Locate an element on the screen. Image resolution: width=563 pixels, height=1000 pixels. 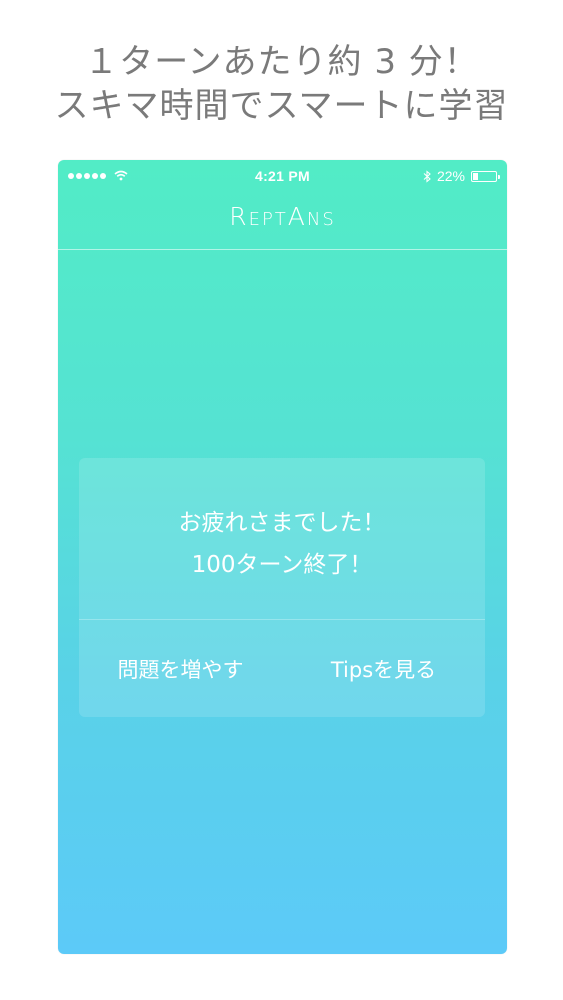
navigation-bar: ReptAns is located at coordinates (282, 222).